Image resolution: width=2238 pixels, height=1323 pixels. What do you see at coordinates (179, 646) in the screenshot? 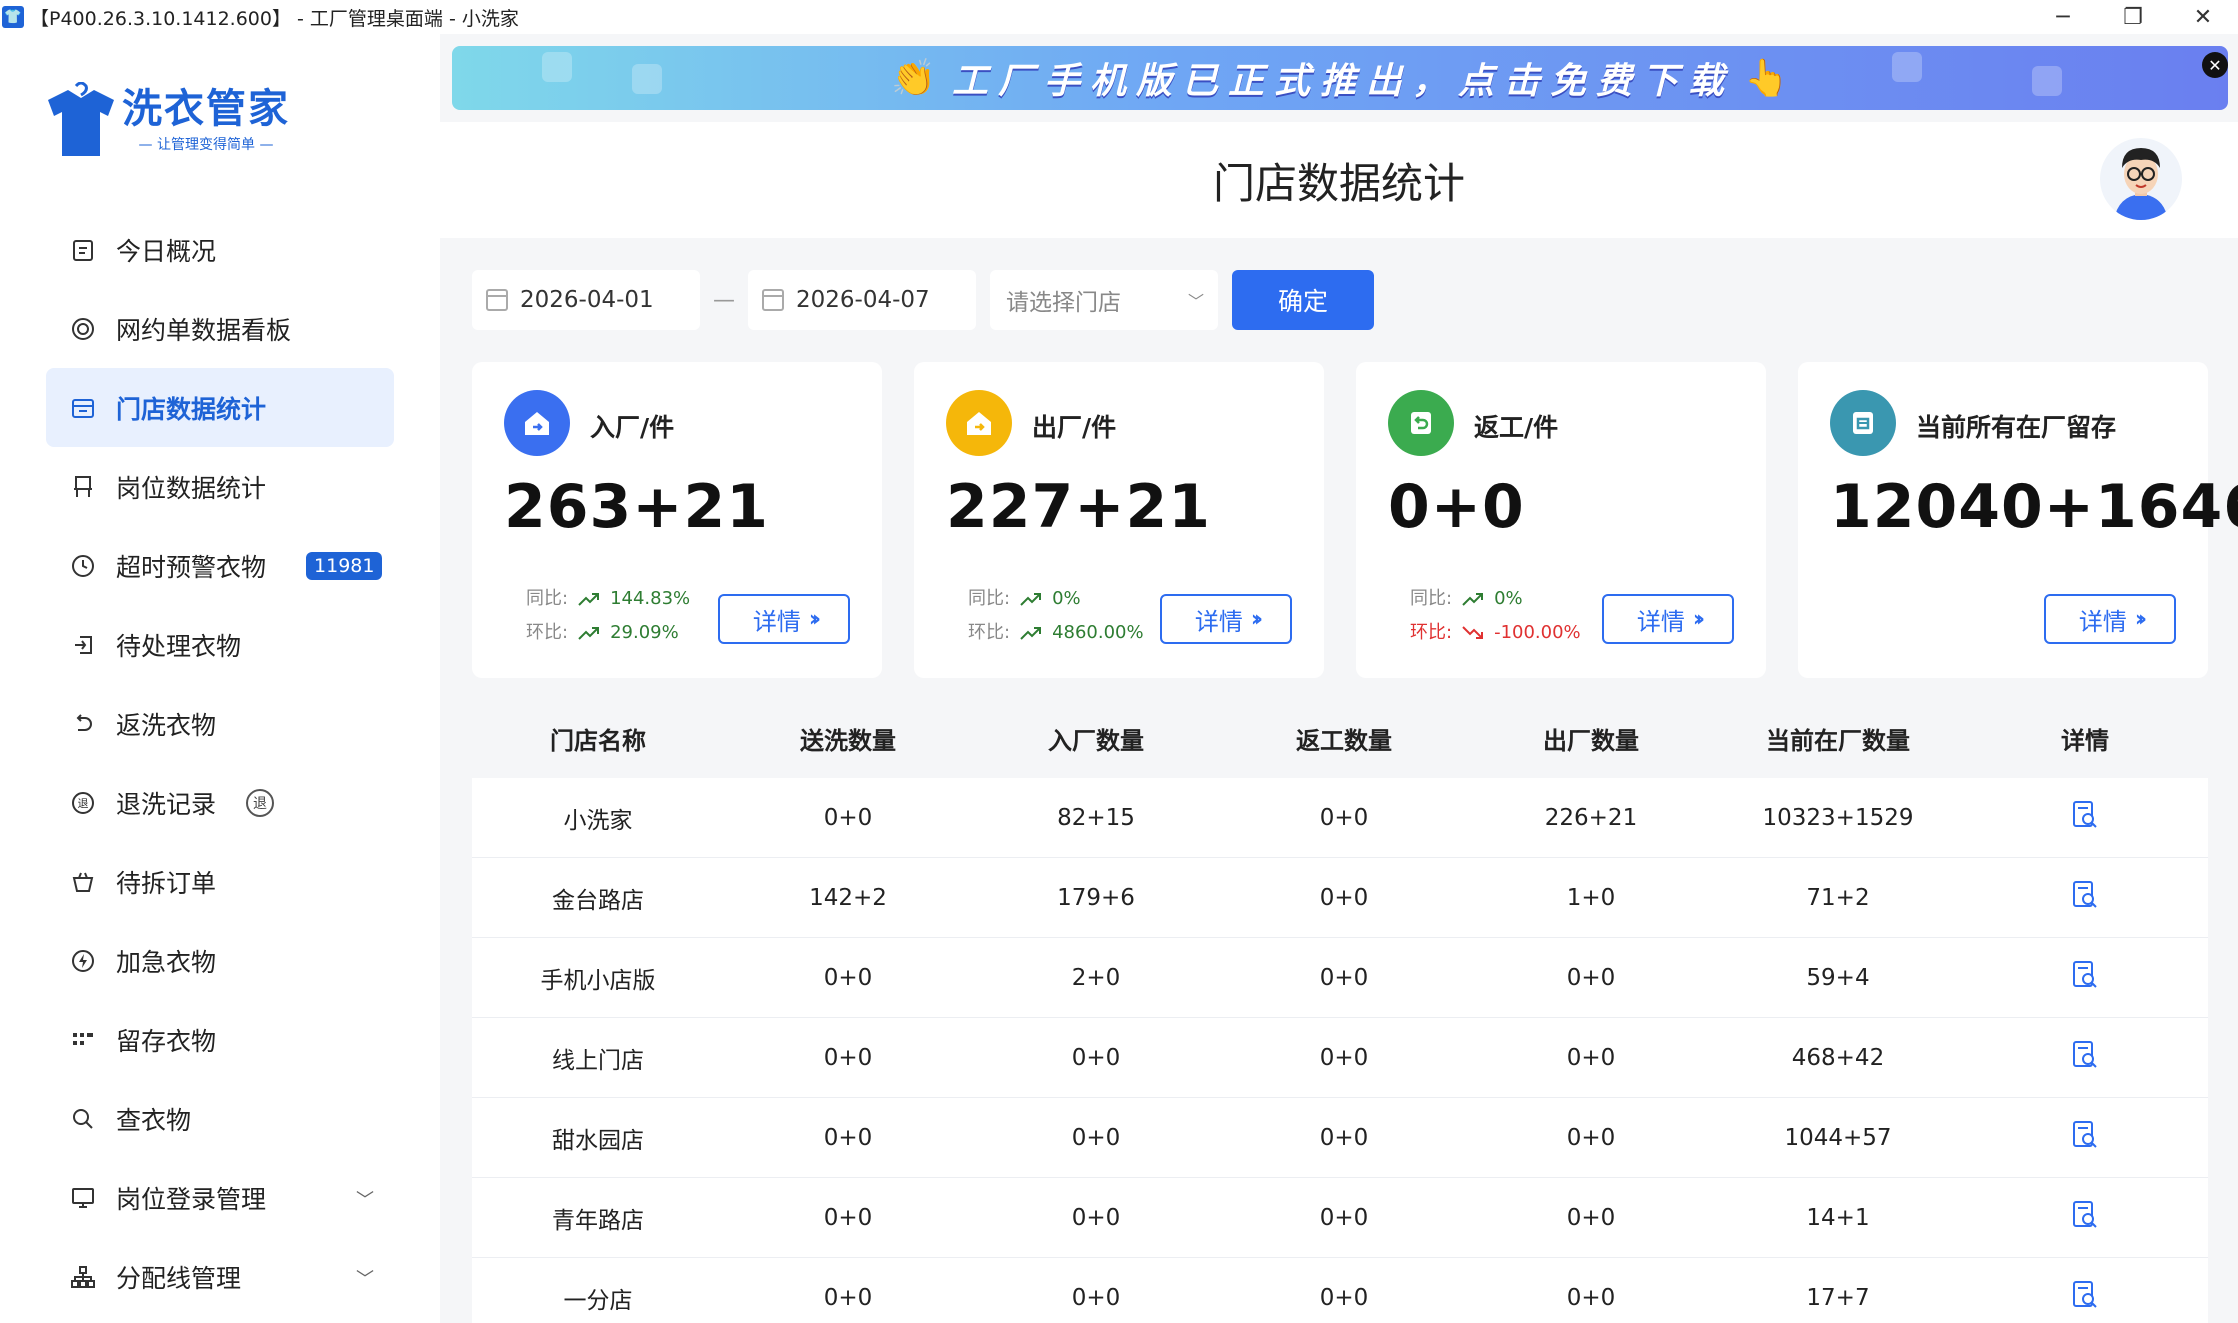
I see `sidebar-item-label: 待处理衣物` at bounding box center [179, 646].